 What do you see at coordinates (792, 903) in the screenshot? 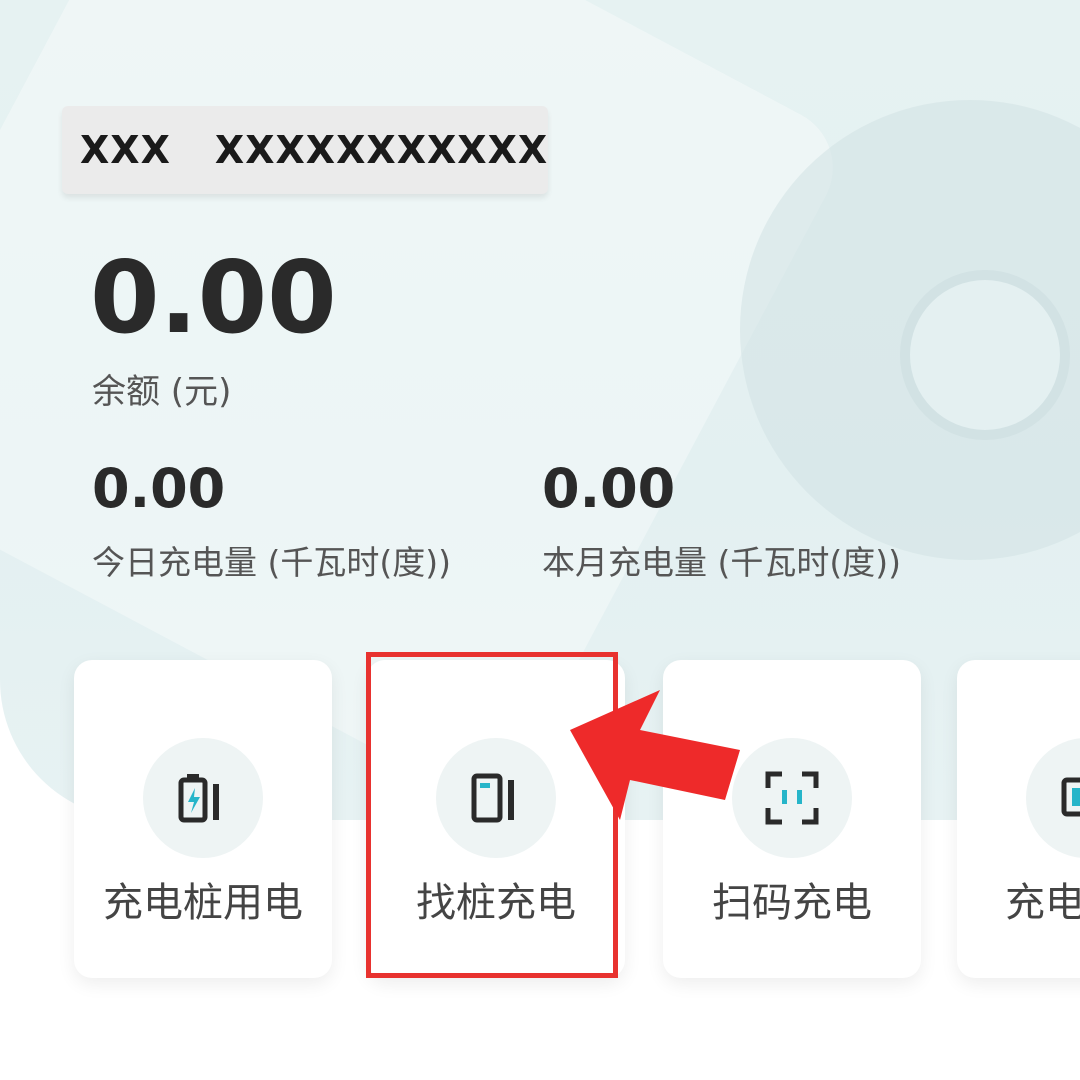
I see `card-label: 扫码充电` at bounding box center [792, 903].